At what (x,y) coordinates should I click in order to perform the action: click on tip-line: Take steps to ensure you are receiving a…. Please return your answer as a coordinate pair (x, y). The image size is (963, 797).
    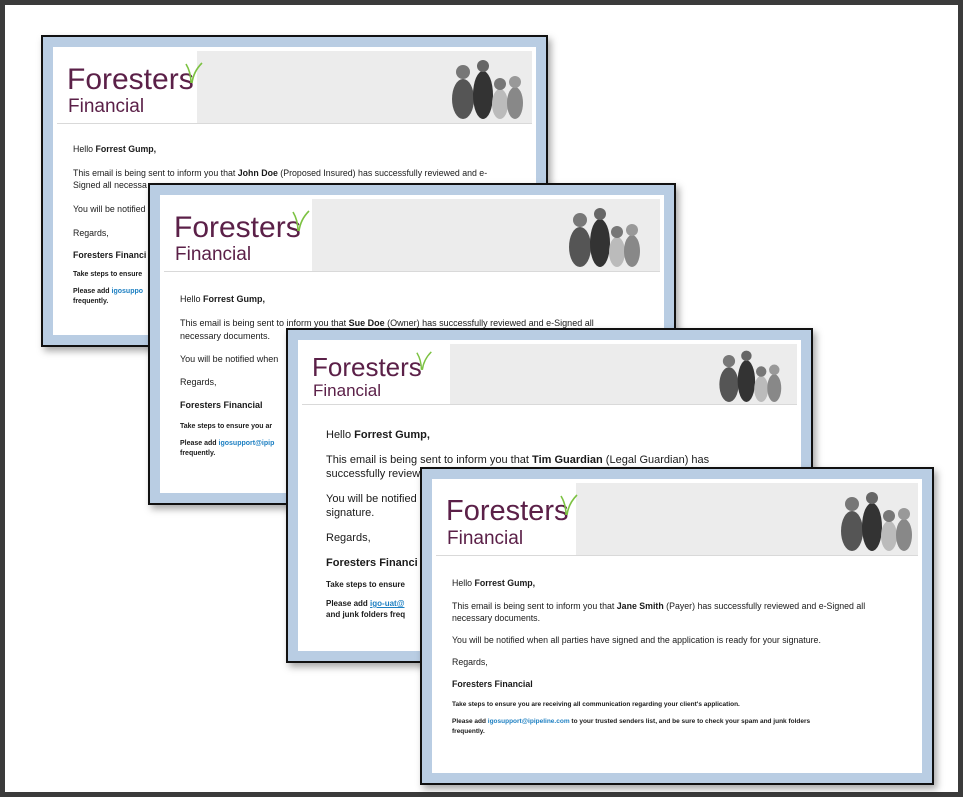
    Looking at the image, I should click on (596, 704).